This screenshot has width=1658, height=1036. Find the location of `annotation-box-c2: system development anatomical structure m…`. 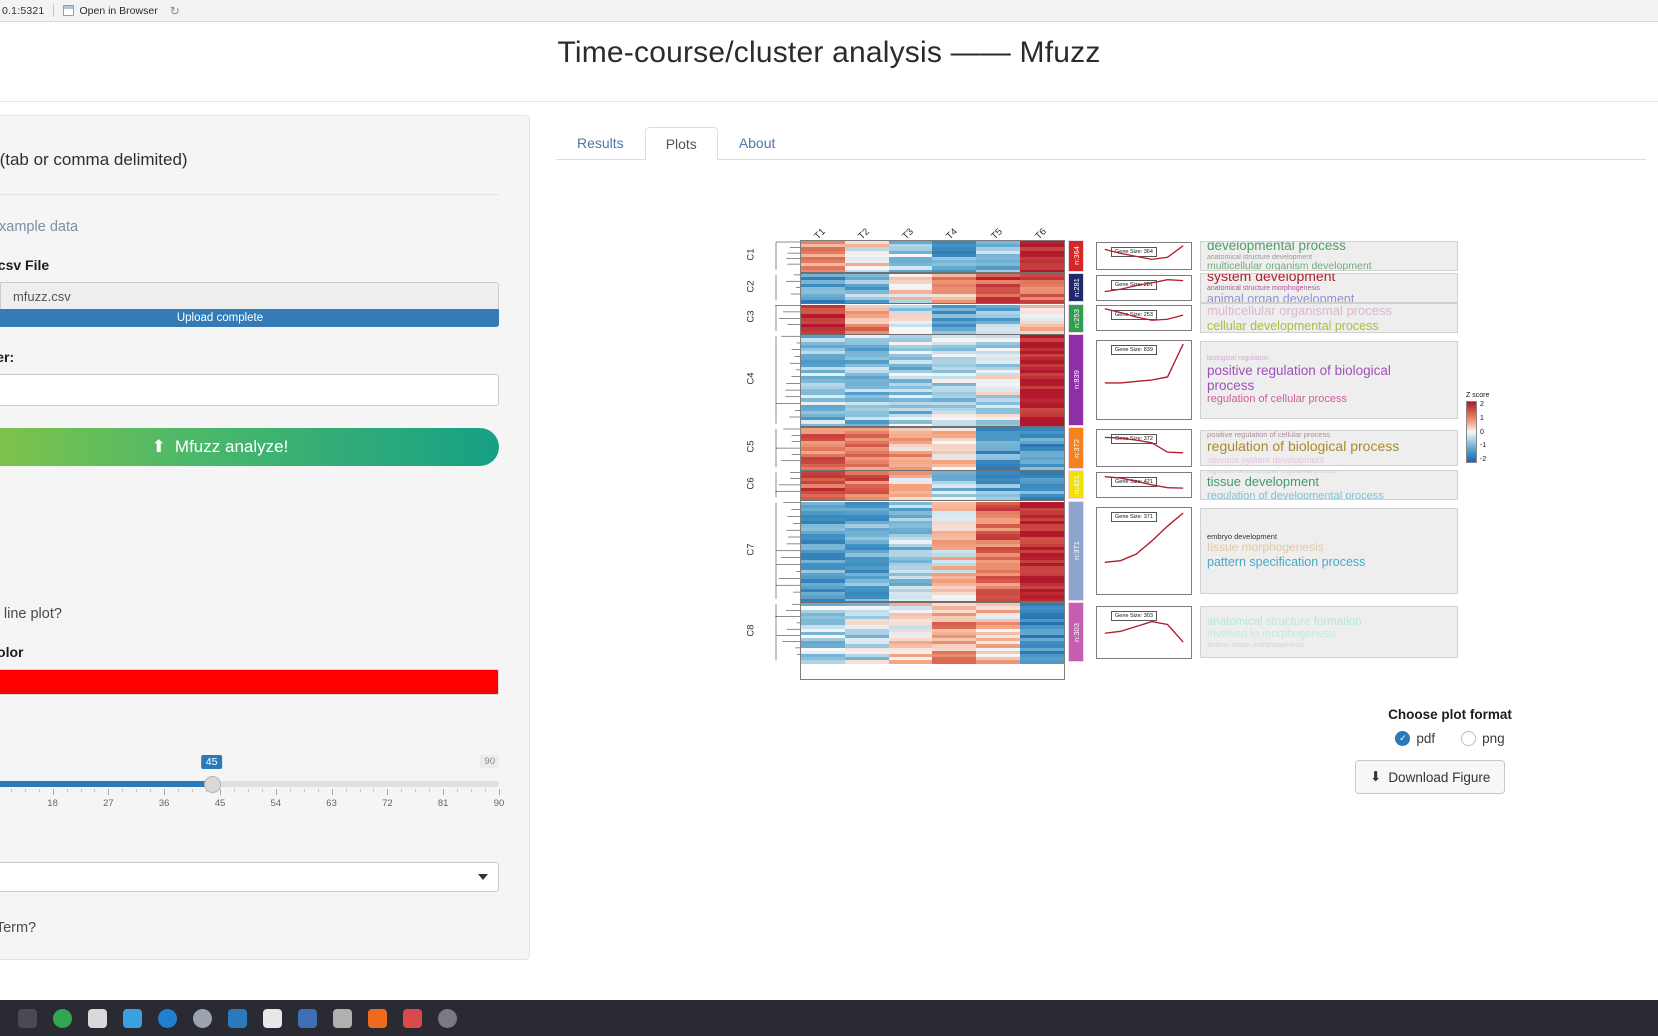

annotation-box-c2: system development anatomical structure m… is located at coordinates (1329, 287).